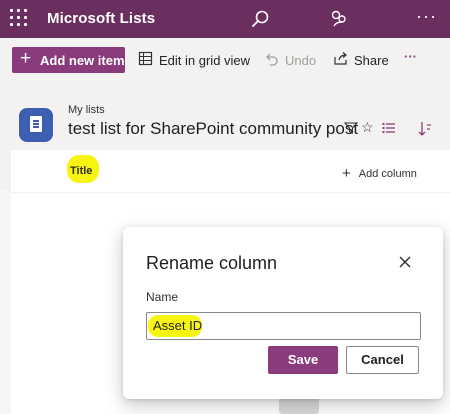 The image size is (450, 414). I want to click on more-commands-icon: ···, so click(410, 56).